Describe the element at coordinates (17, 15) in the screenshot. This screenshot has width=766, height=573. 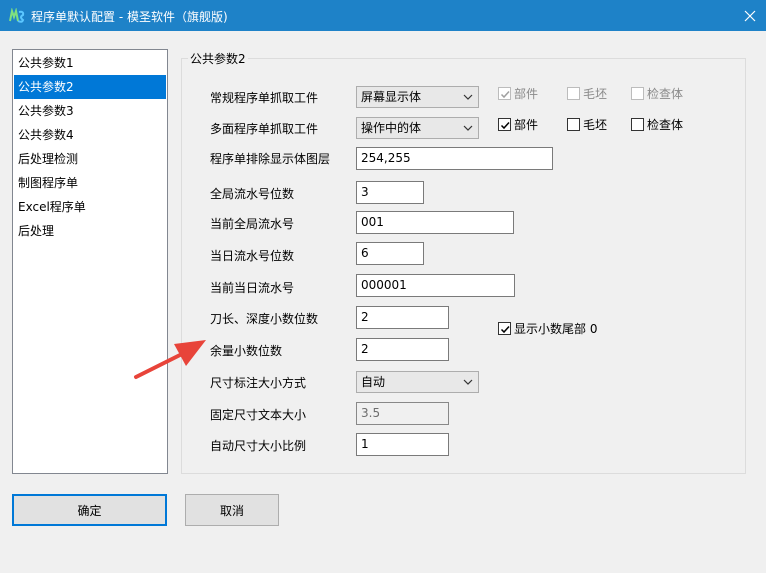
I see `app-icon` at that location.